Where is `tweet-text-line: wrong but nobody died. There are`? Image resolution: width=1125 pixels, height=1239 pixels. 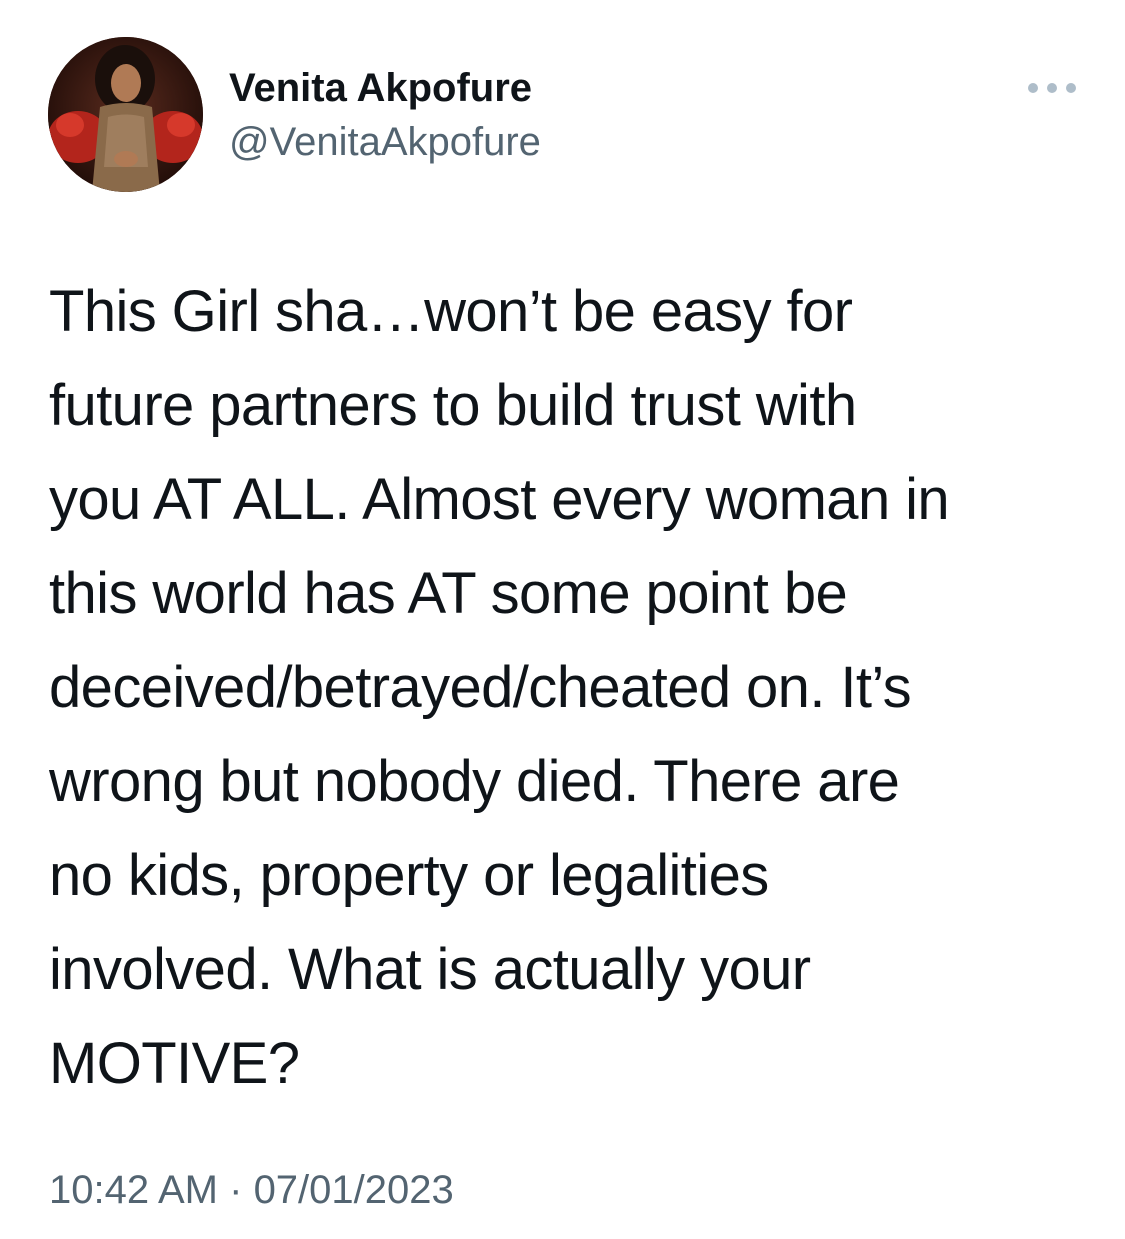 tweet-text-line: wrong but nobody died. There are is located at coordinates (474, 781).